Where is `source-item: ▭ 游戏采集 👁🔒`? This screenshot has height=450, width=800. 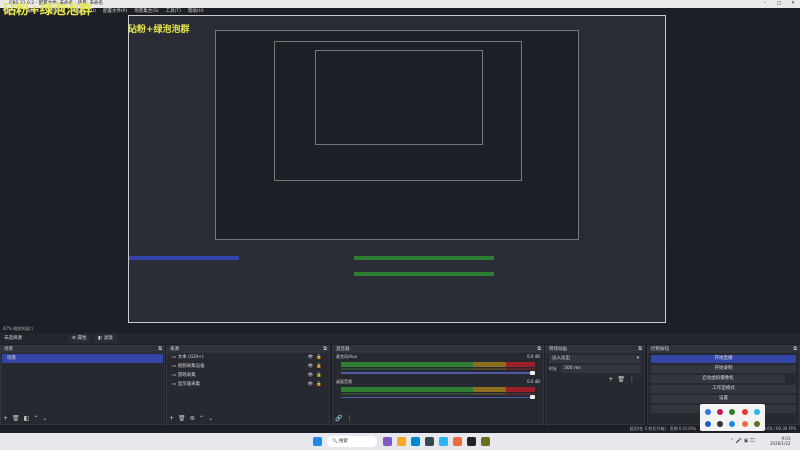 source-item: ▭ 游戏采集 👁🔒 is located at coordinates (248, 375).